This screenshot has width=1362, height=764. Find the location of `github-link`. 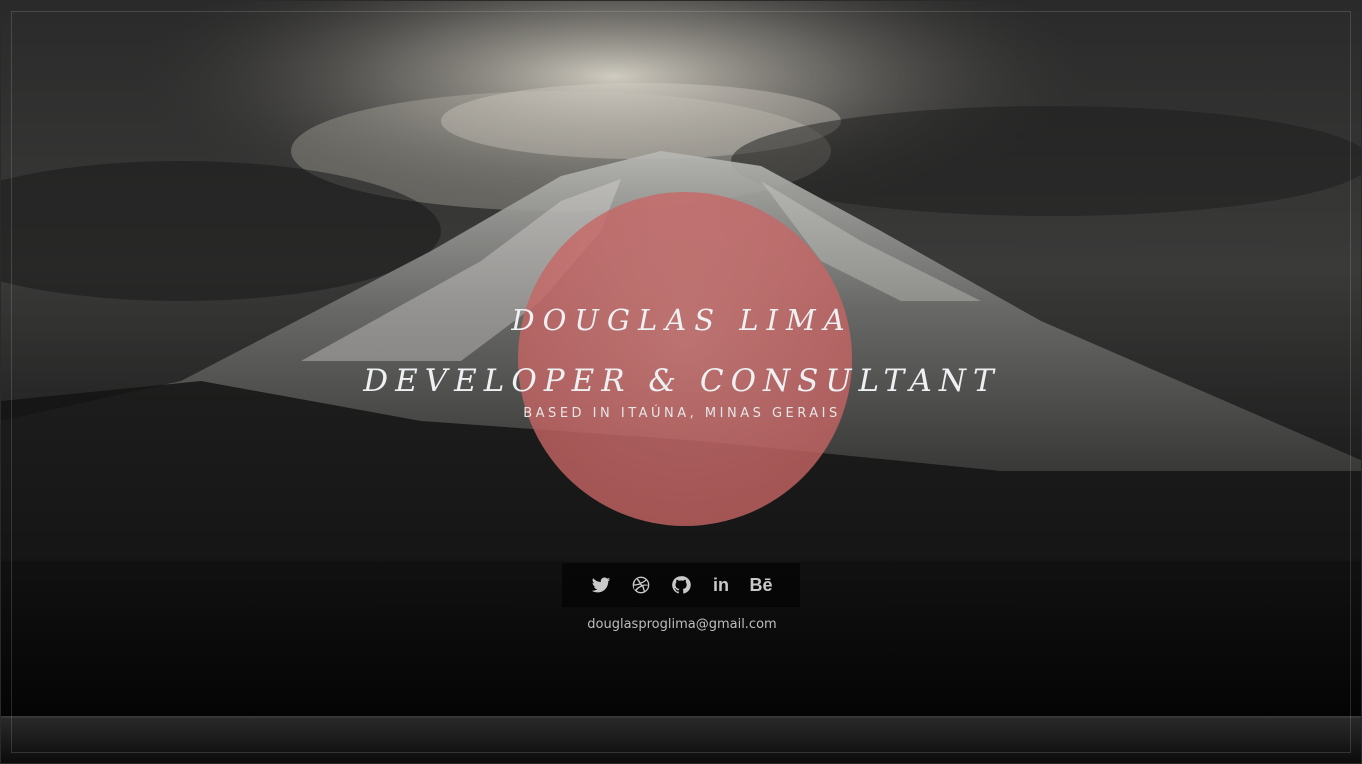

github-link is located at coordinates (681, 585).